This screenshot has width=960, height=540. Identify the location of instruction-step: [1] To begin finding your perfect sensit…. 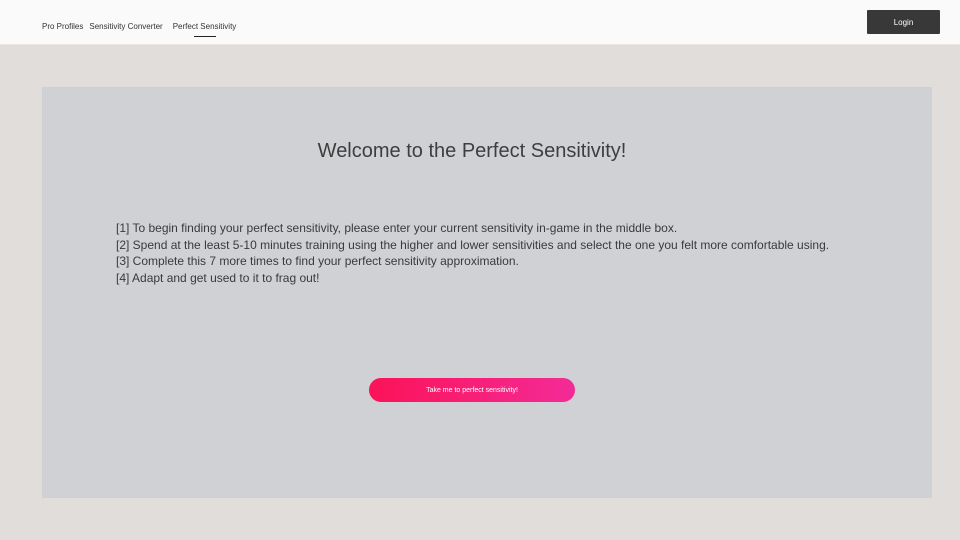
(397, 228).